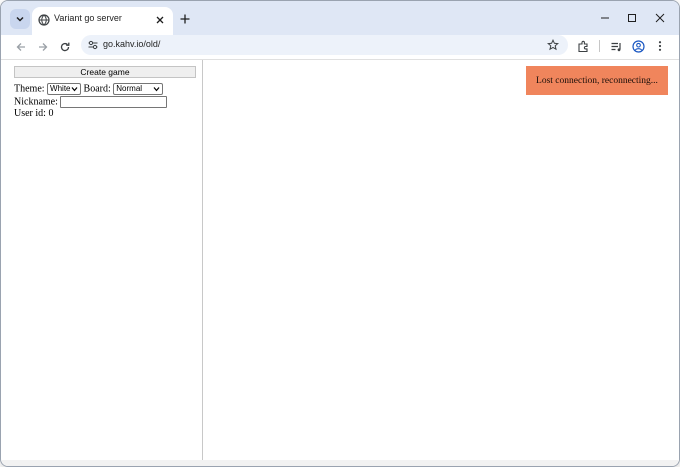 This screenshot has width=680, height=467. I want to click on extensions-button, so click(583, 46).